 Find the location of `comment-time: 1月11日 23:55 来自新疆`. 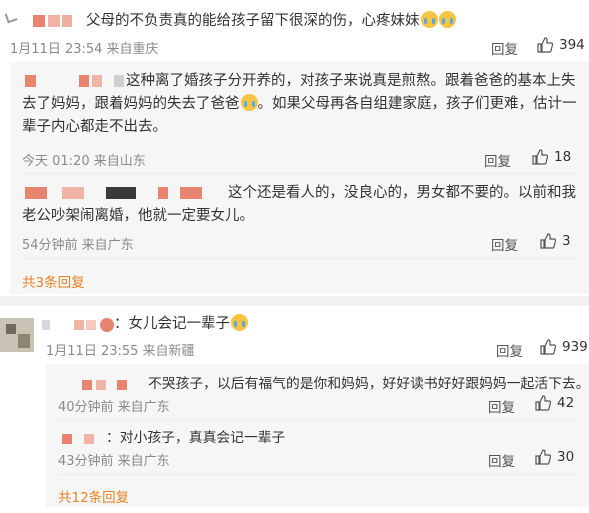

comment-time: 1月11日 23:55 来自新疆 is located at coordinates (120, 351).